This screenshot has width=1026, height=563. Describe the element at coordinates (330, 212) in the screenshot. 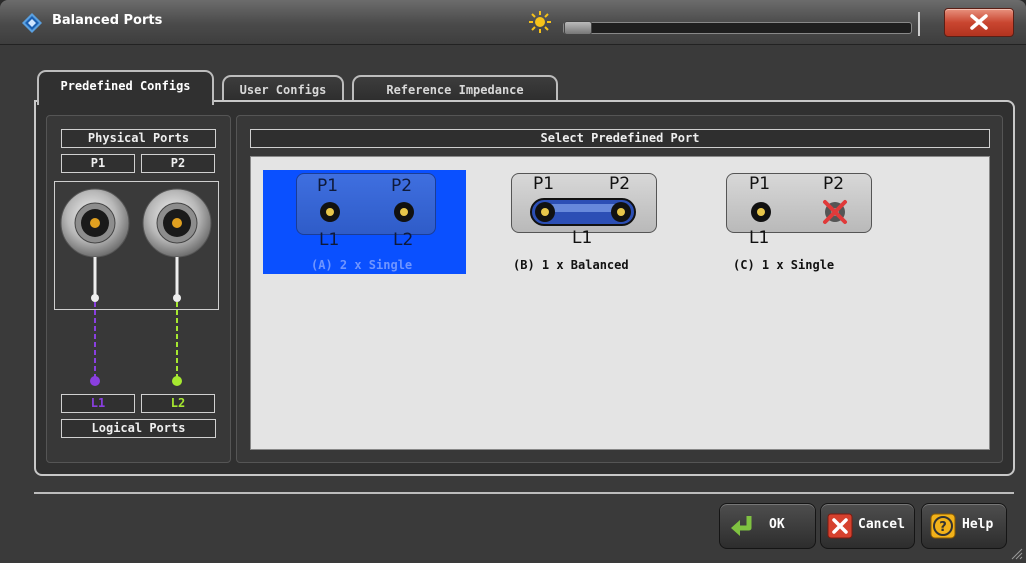

I see `option-a-port1-connector-icon` at that location.